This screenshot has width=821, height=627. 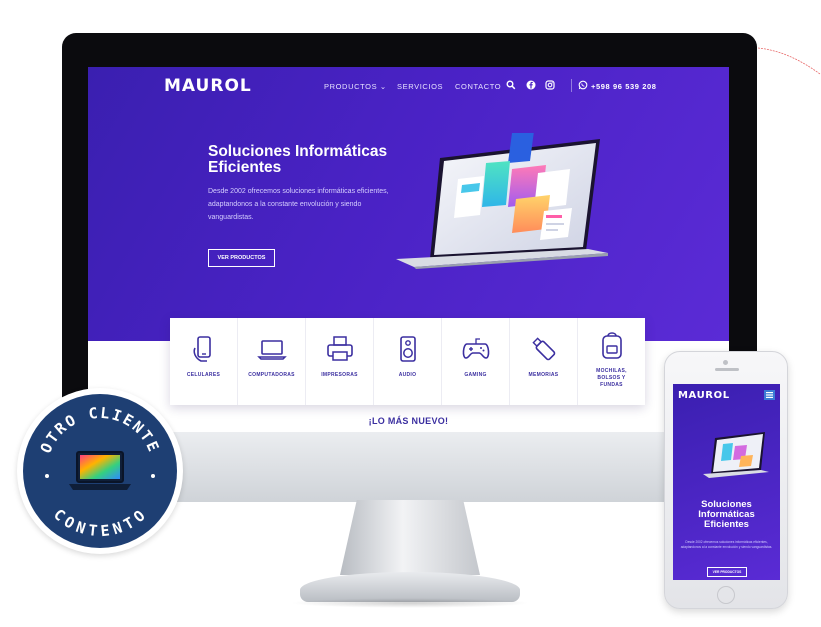 What do you see at coordinates (550, 85) in the screenshot?
I see `instagram-icon` at bounding box center [550, 85].